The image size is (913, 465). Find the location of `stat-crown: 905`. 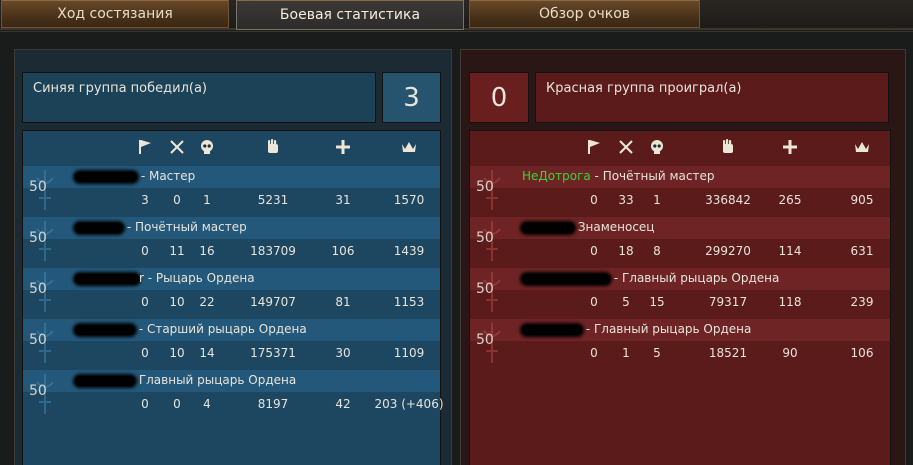

stat-crown: 905 is located at coordinates (862, 200).